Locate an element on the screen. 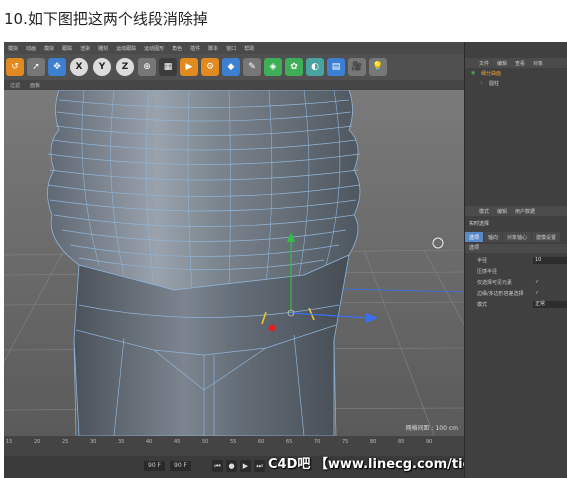 This screenshot has height=478, width=567. tool-title: 实时选择 is located at coordinates (479, 224).